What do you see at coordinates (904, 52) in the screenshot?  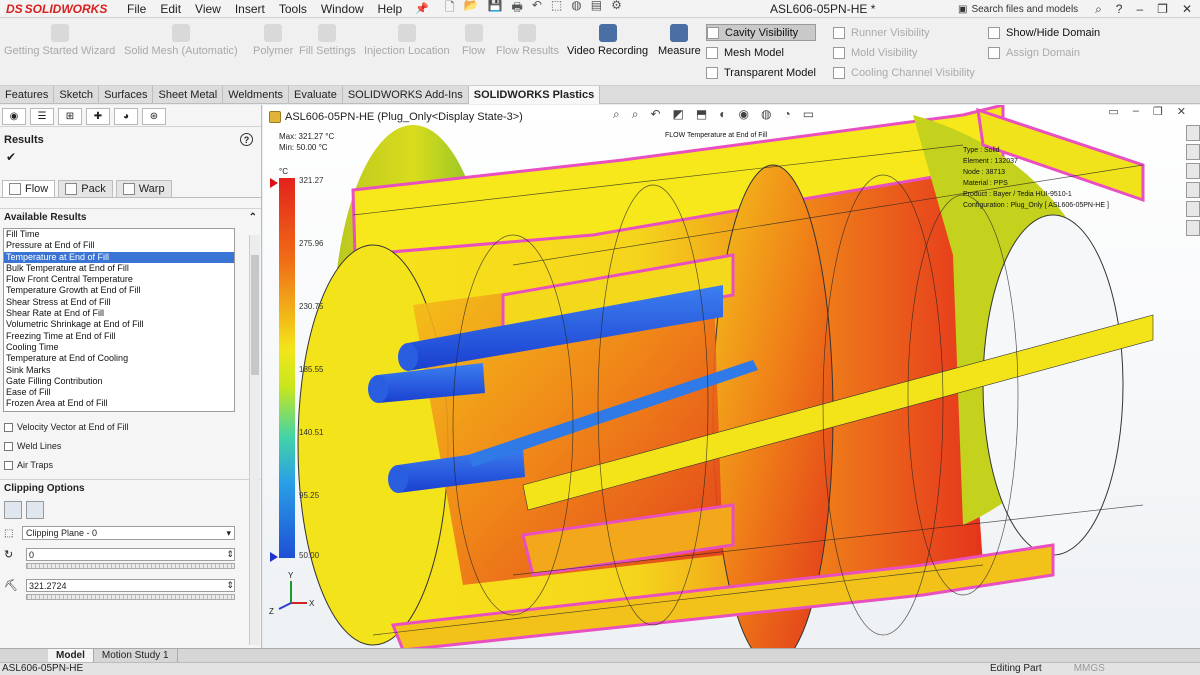 I see `mold-visibility-button: Mold Visibility` at bounding box center [904, 52].